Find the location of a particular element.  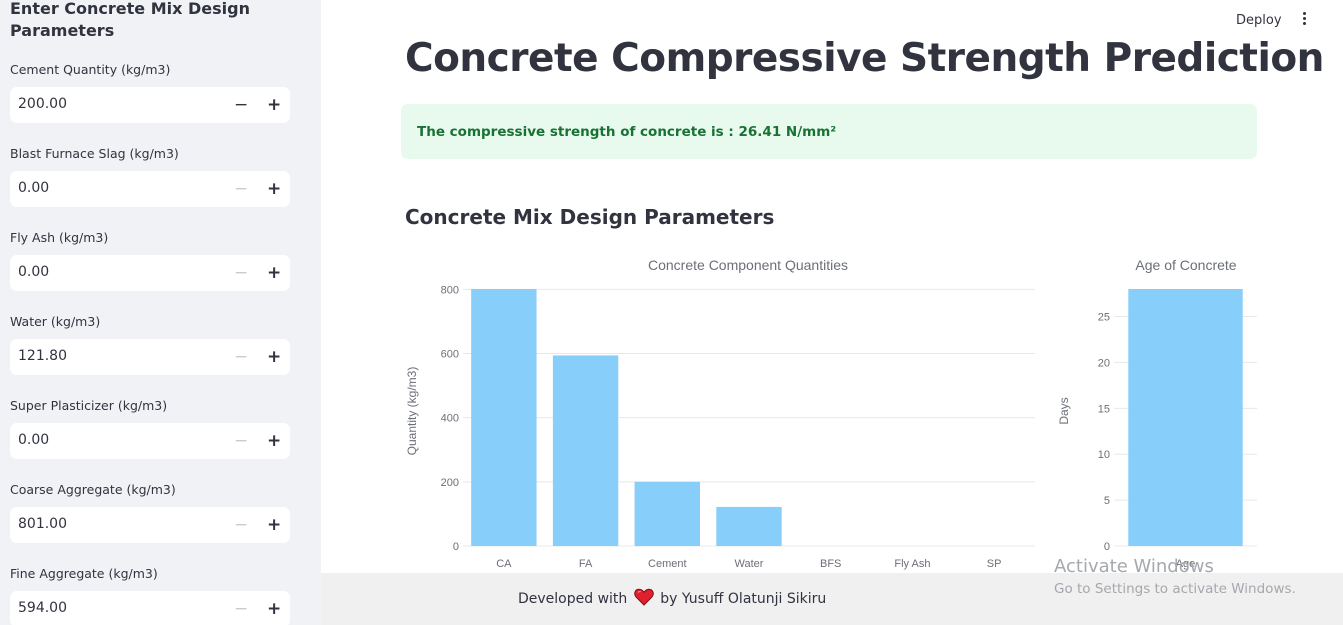

slag-label: Blast Furnace Slag (kg/m3) is located at coordinates (94, 153).